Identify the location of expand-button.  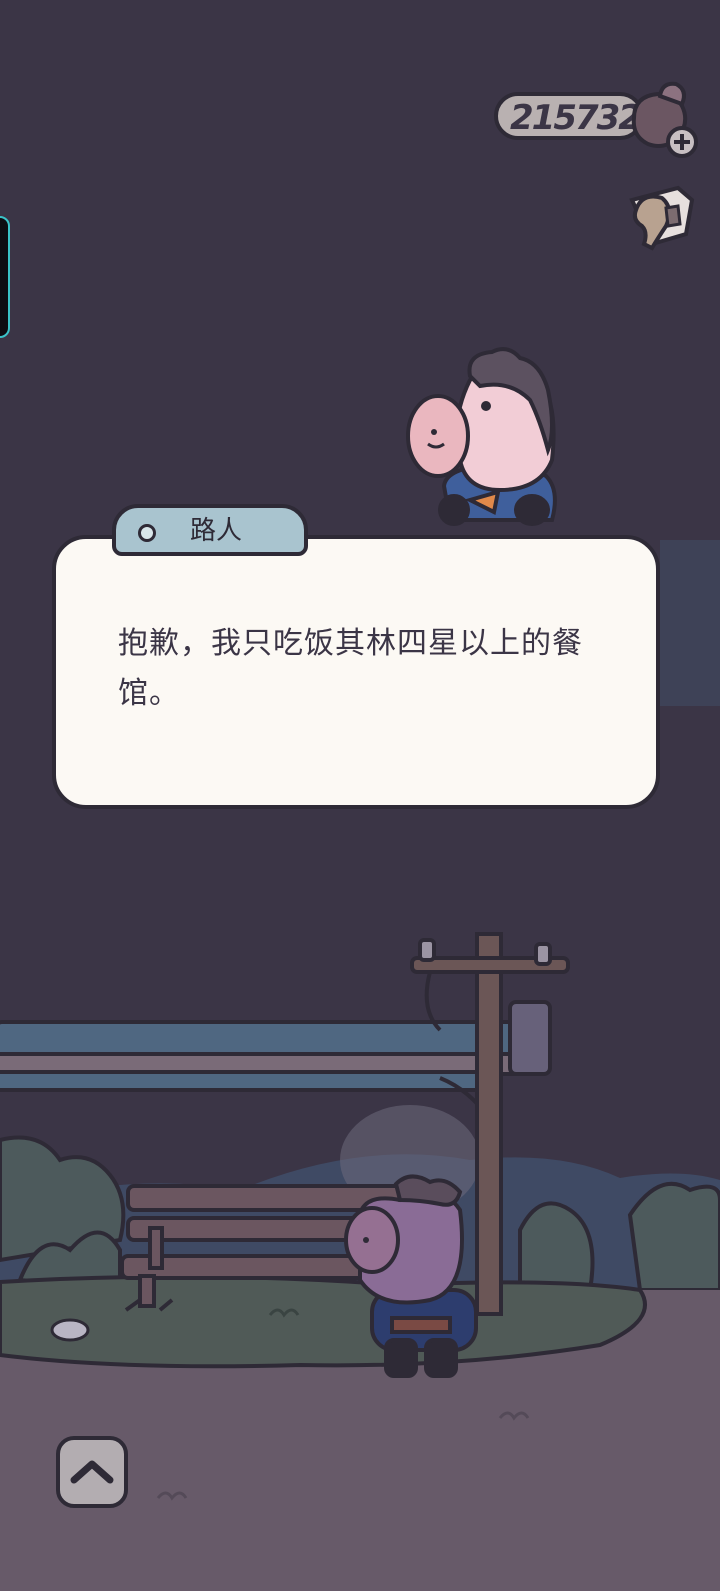
(92, 1472).